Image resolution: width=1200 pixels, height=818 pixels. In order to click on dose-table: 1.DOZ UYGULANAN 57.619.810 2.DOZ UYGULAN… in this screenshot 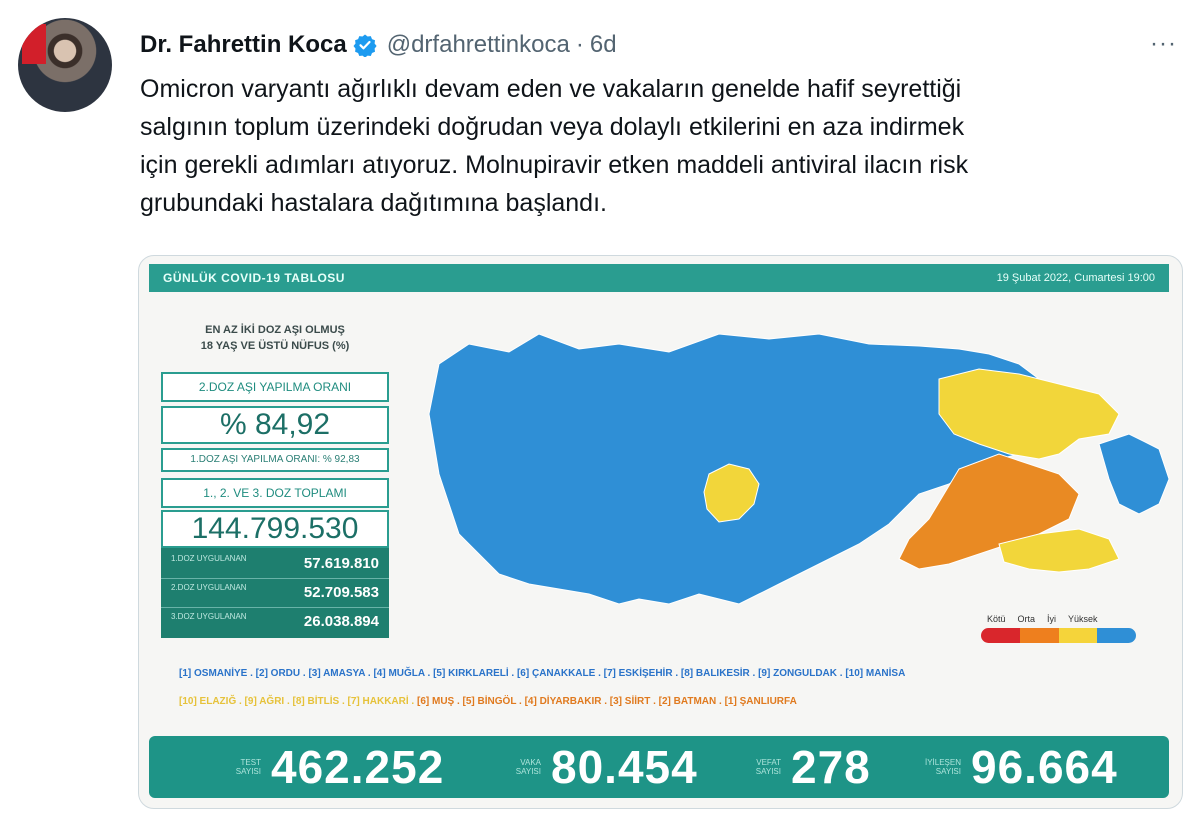, I will do `click(275, 593)`.